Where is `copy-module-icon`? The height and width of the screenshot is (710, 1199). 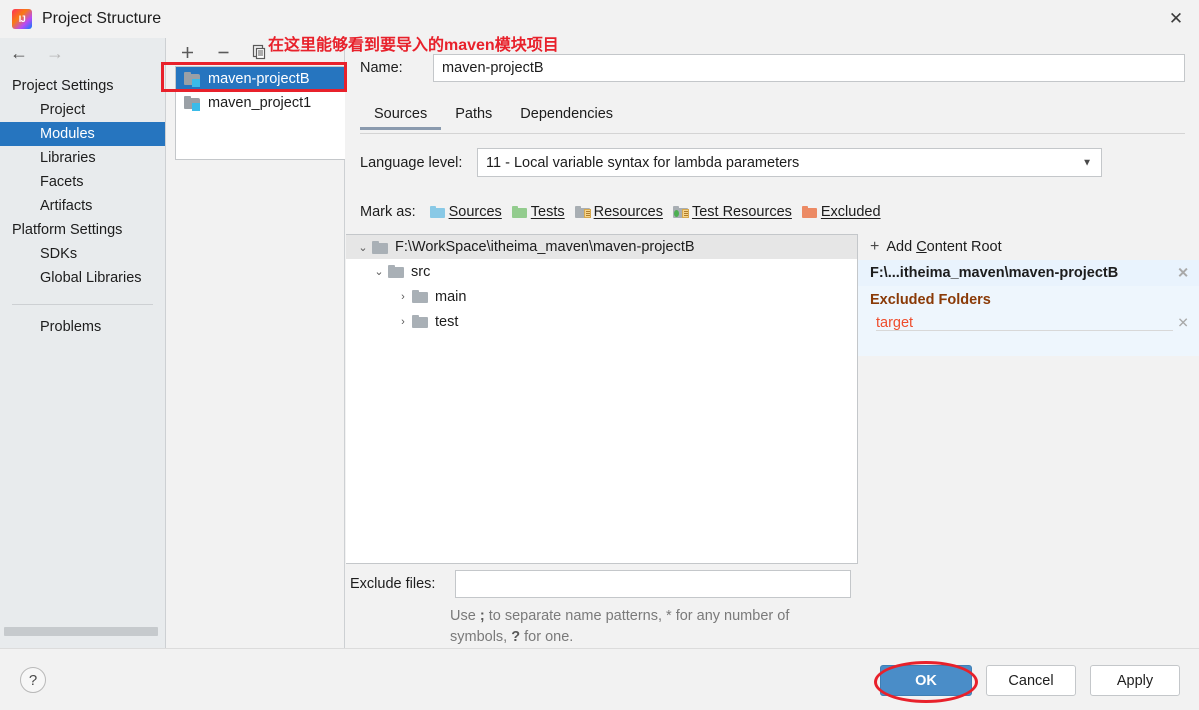
copy-module-icon is located at coordinates (259, 52).